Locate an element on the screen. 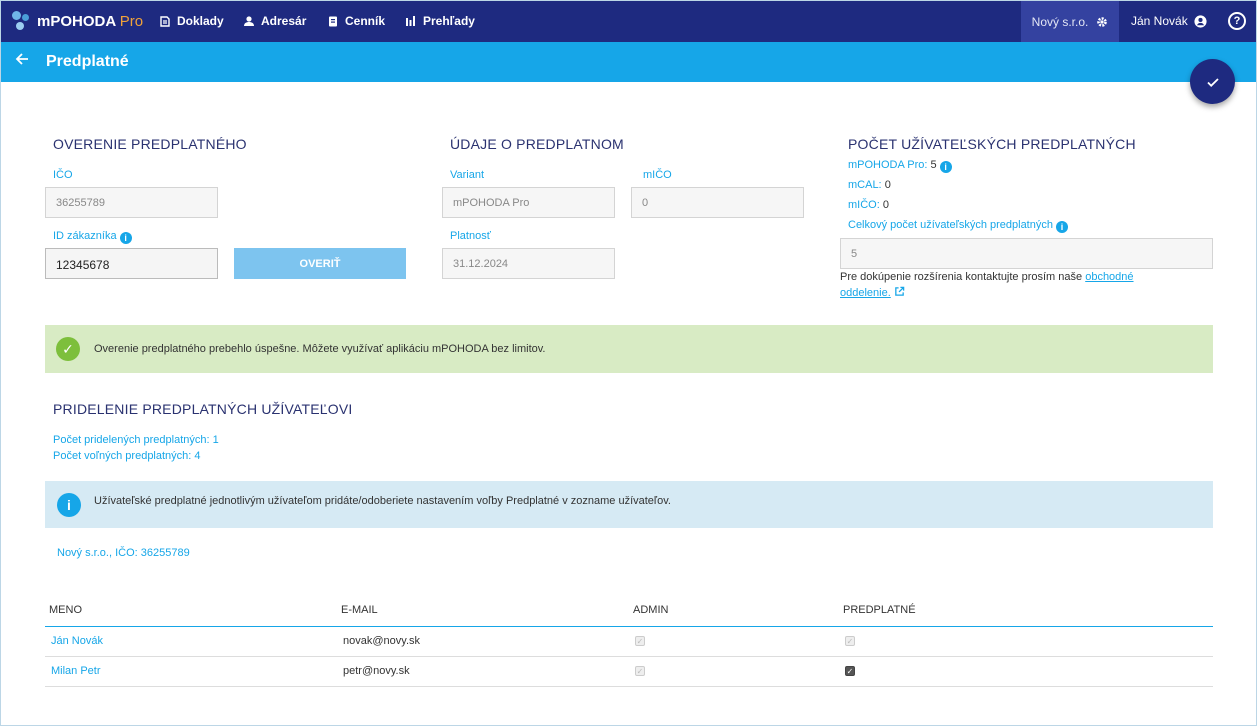  info-circle-icon: i is located at coordinates (69, 505).